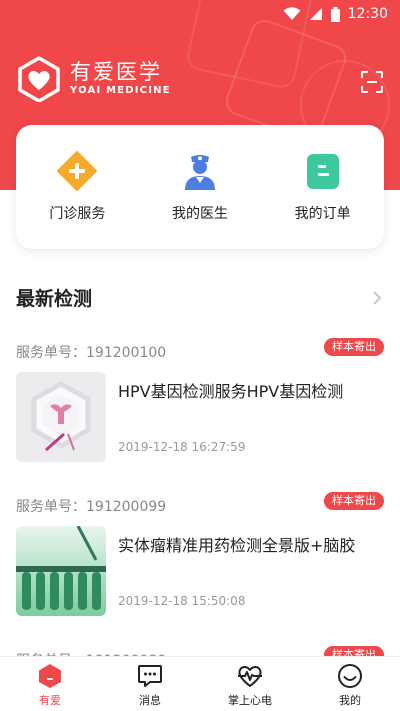  I want to click on record-title: HPV基因检测服务HPV基因检测, so click(231, 391).